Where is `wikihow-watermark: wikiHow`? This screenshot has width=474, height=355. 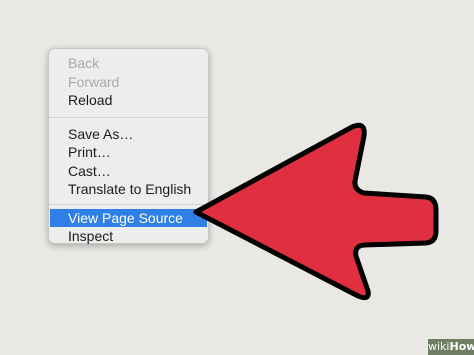
wikihow-watermark: wikiHow is located at coordinates (451, 347).